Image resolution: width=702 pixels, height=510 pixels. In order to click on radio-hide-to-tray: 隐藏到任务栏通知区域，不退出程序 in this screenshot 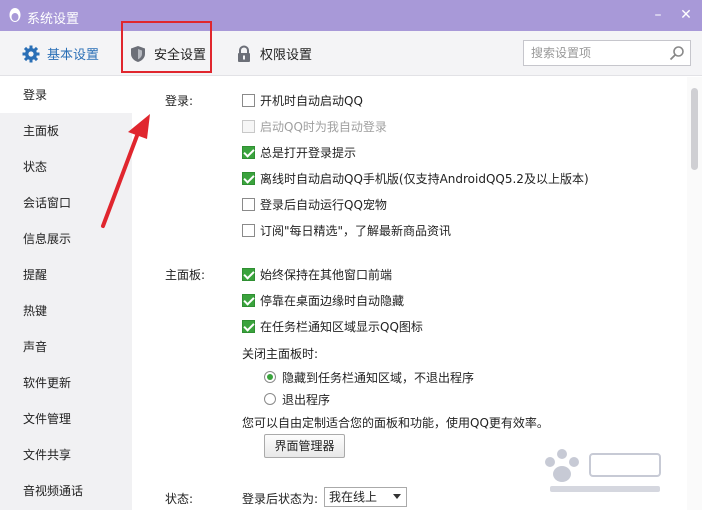, I will do `click(369, 377)`.